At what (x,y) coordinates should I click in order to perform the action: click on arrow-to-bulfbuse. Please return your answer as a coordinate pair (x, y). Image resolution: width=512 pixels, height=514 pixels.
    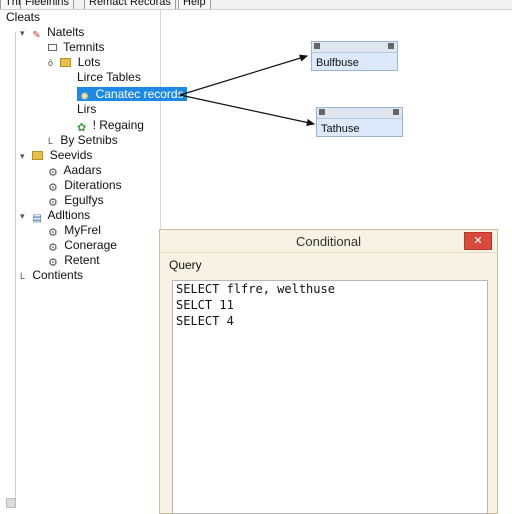
    Looking at the image, I should click on (244, 75).